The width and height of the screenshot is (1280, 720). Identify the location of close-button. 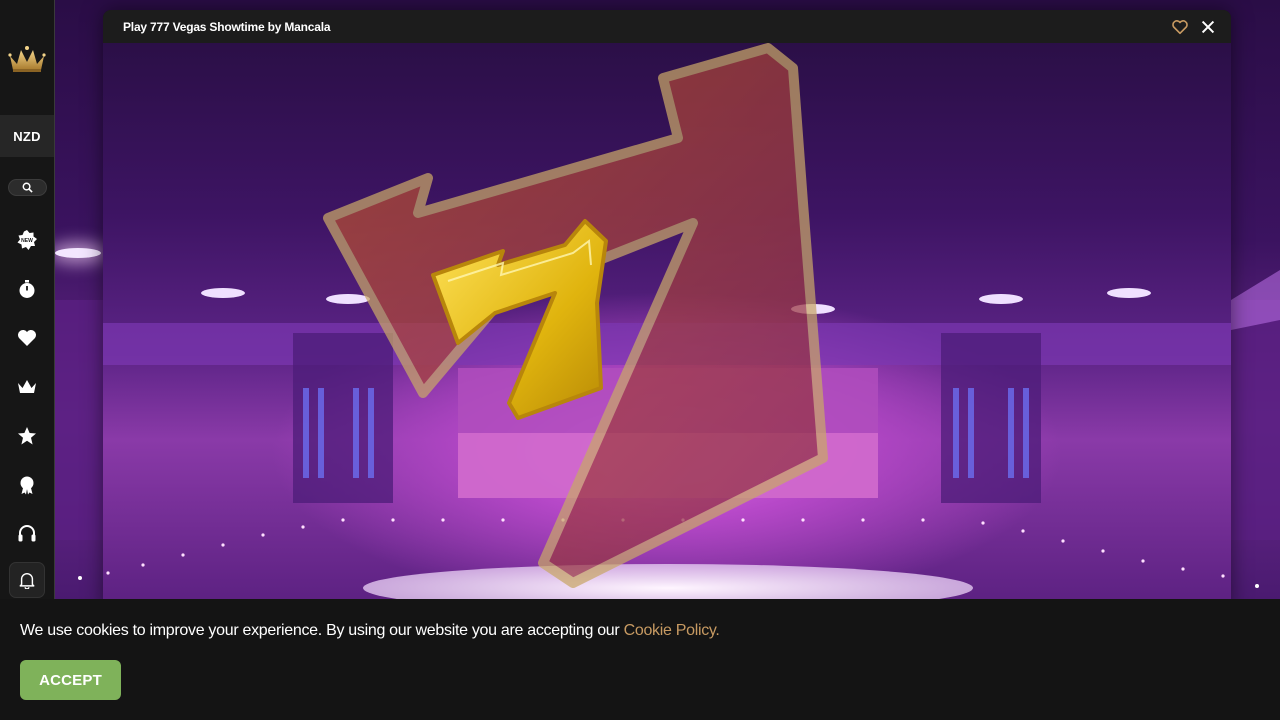
(1208, 27).